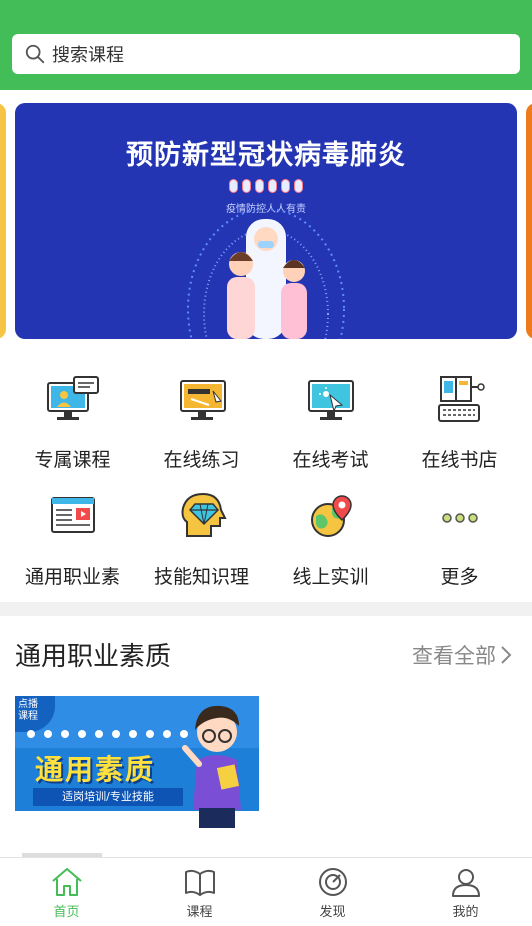  Describe the element at coordinates (201, 460) in the screenshot. I see `menu-label: 在线练习` at that location.